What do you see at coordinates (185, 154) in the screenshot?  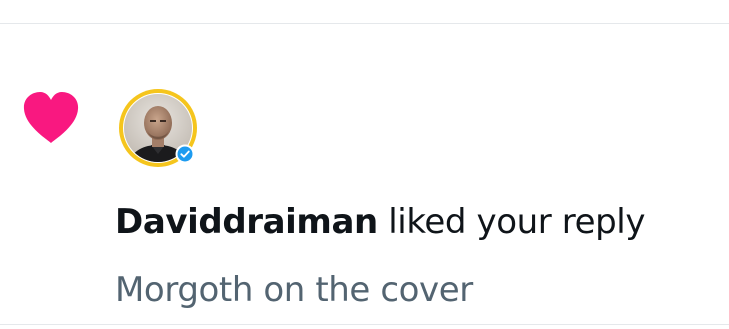 I see `verified-badge-icon` at bounding box center [185, 154].